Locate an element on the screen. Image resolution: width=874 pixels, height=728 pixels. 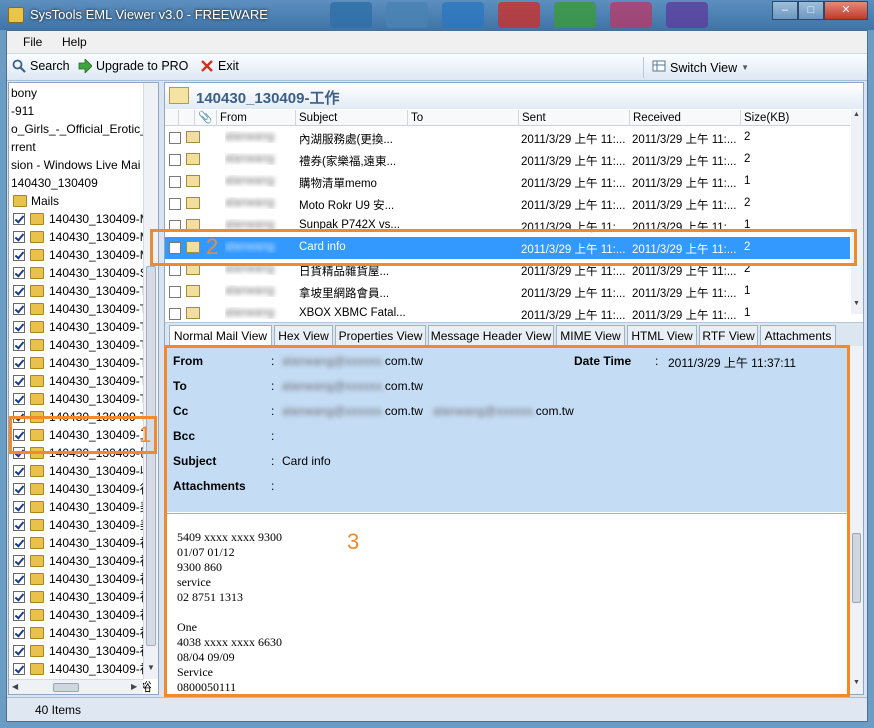
grid-vertical-scrollbar: ▲ ▼ is located at coordinates (857, 212).